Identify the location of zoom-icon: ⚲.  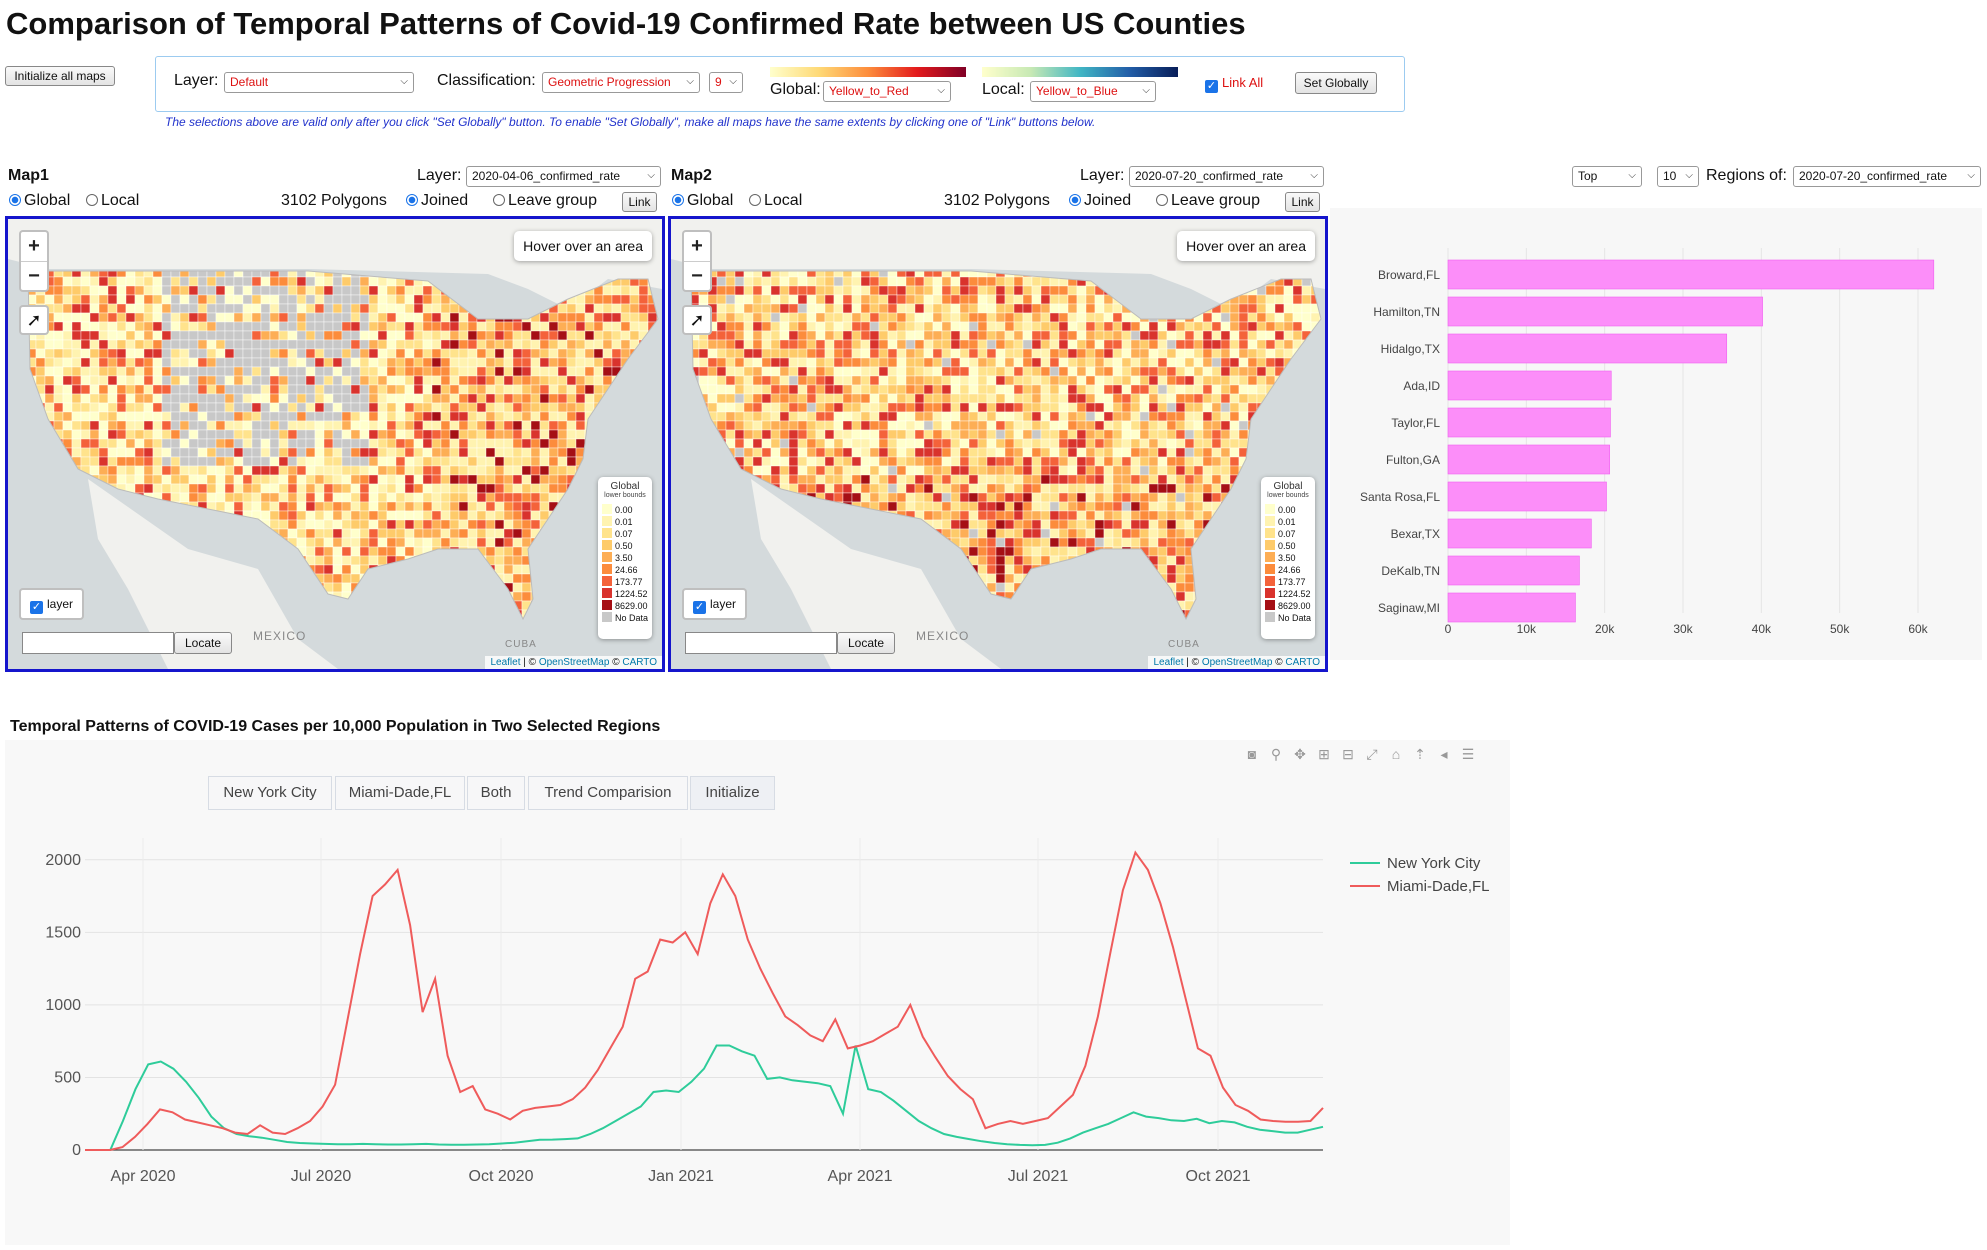
(1276, 754).